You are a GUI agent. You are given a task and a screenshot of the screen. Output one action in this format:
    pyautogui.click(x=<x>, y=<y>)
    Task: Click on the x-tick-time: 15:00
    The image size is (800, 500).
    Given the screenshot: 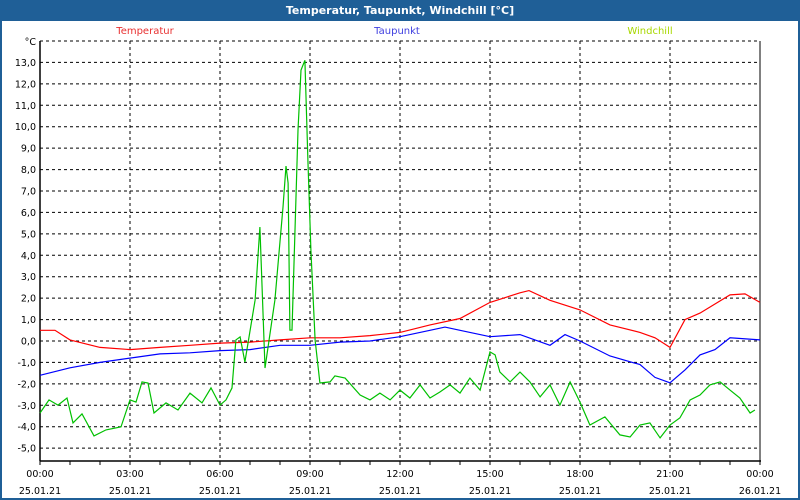 What is the action you would take?
    pyautogui.click(x=489, y=474)
    